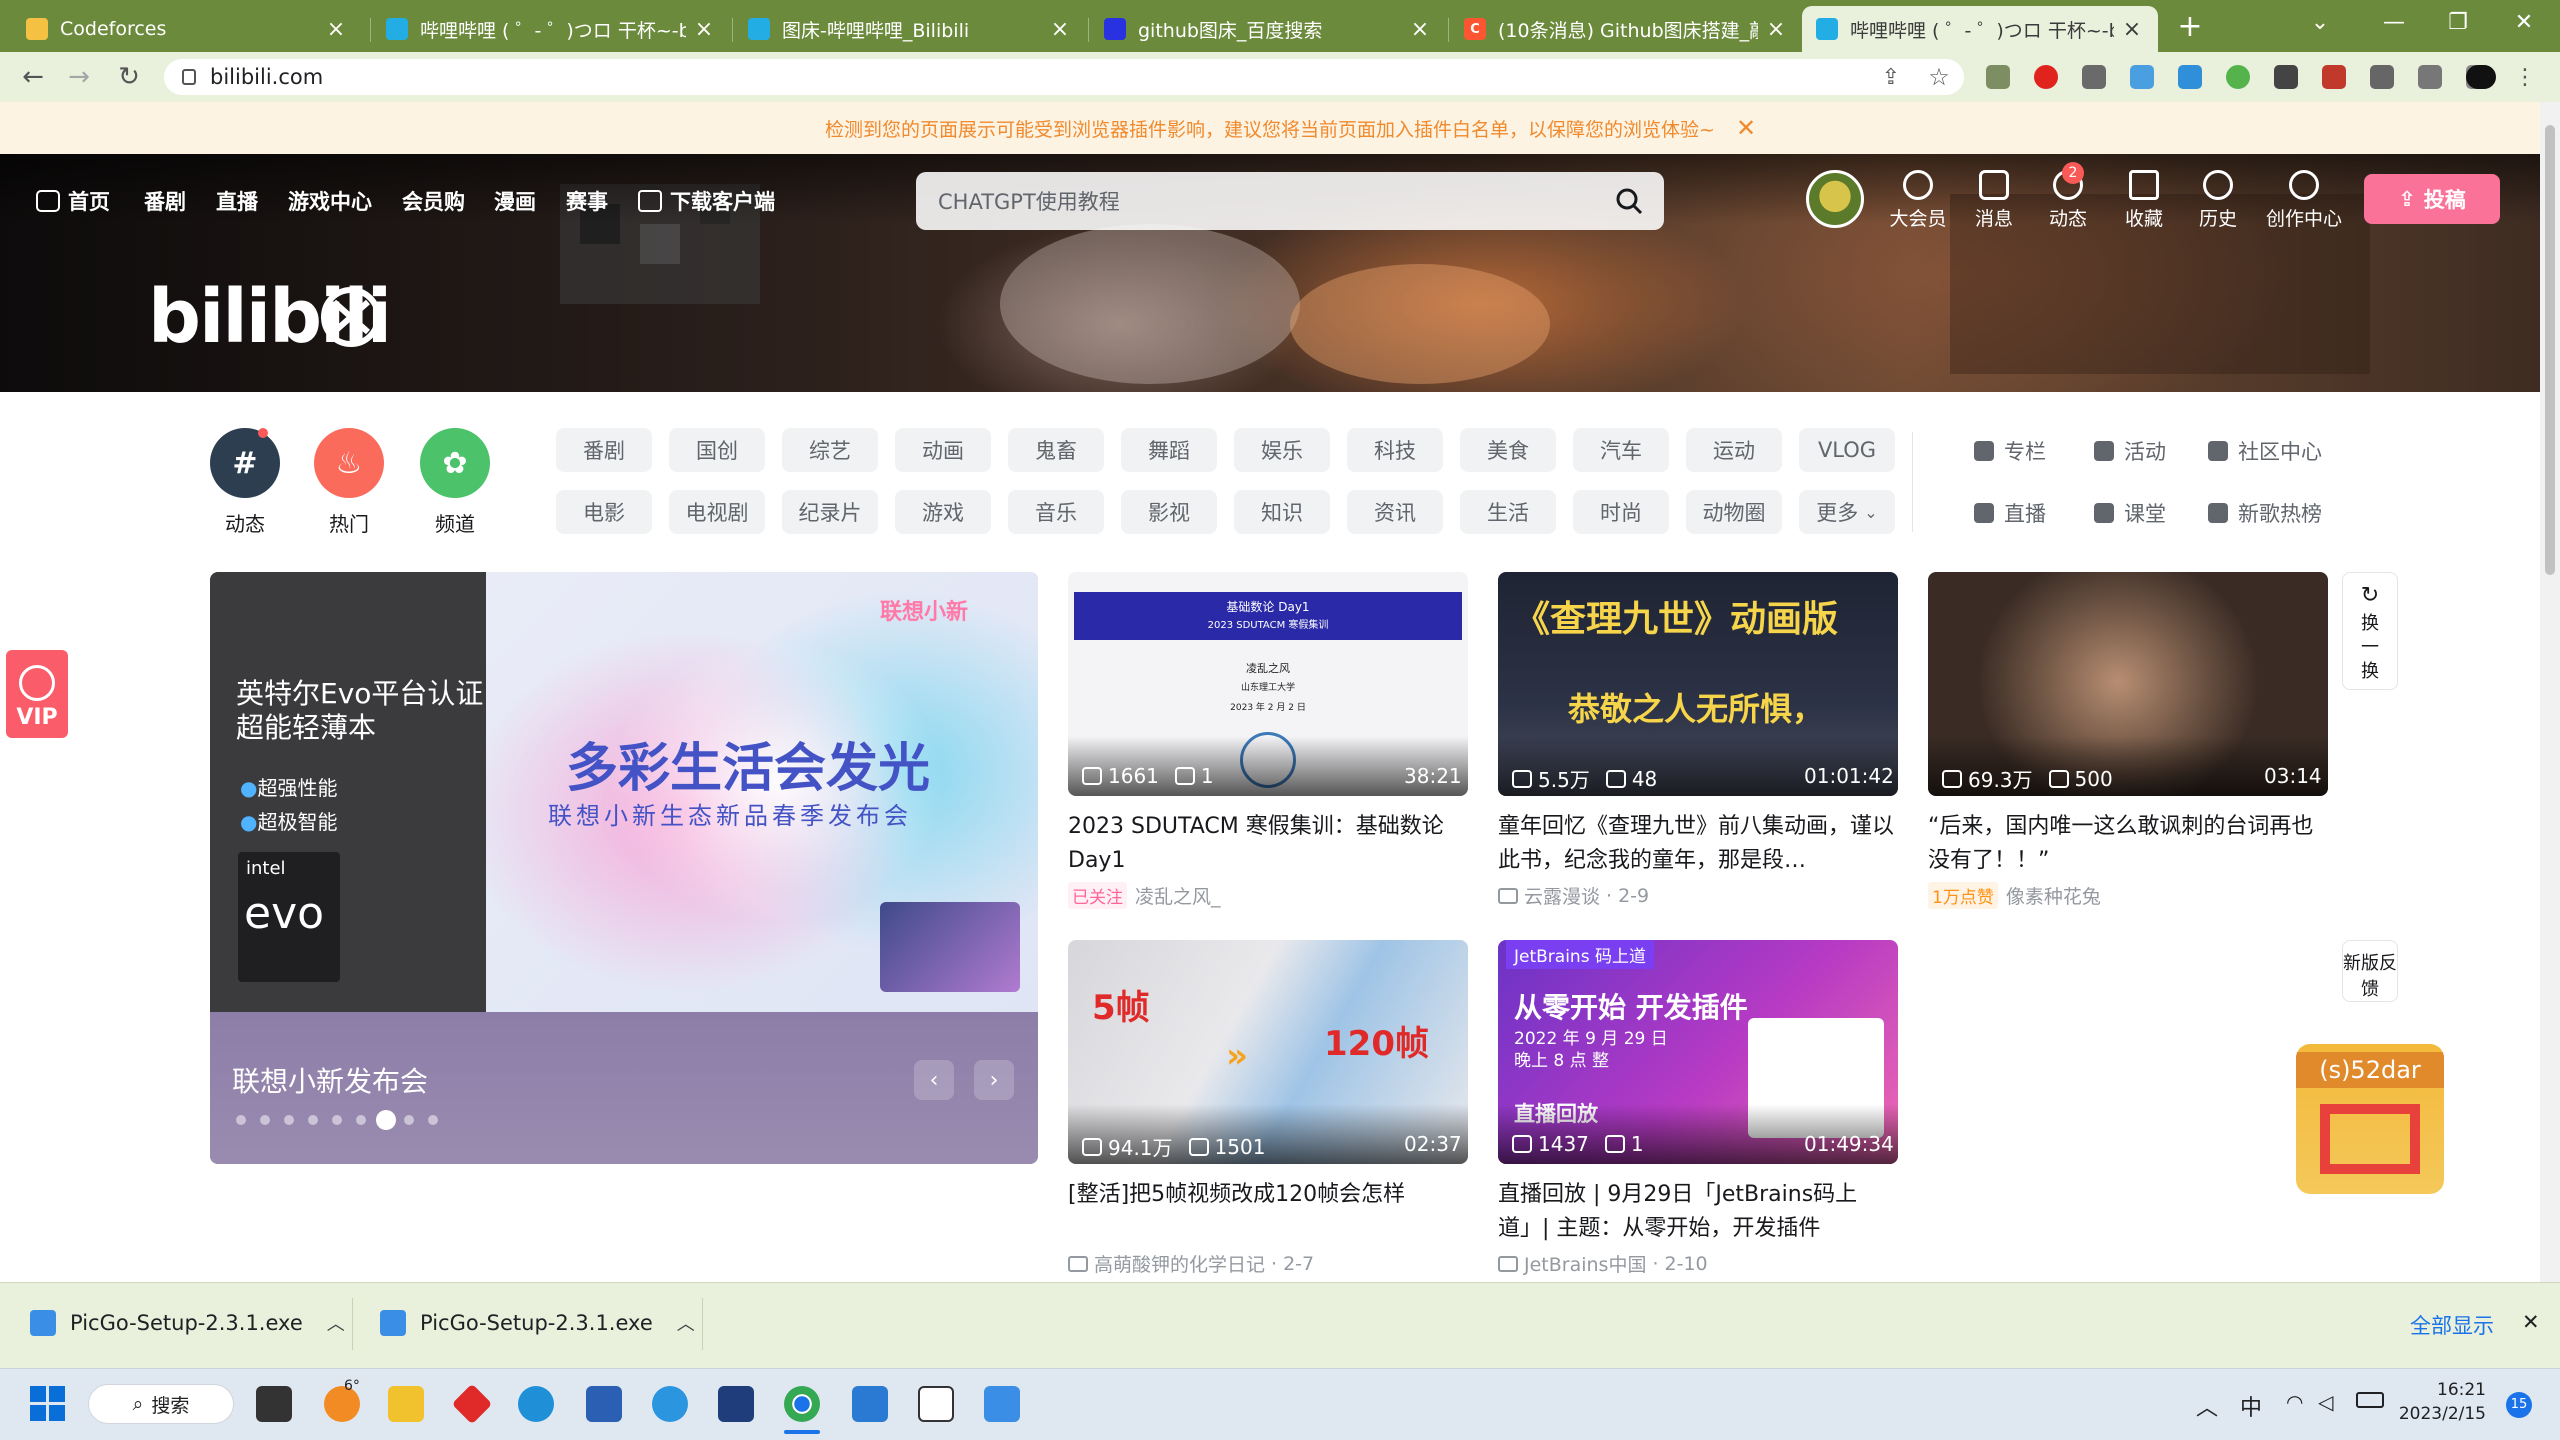  I want to click on channel-channels: ✿ 频道, so click(455, 482).